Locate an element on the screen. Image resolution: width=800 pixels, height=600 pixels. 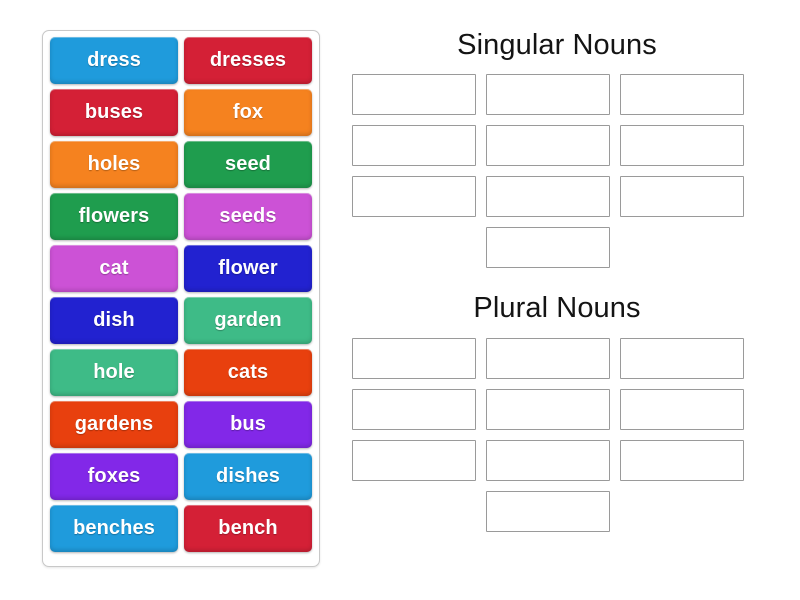
word-tile: seeds is located at coordinates (248, 216).